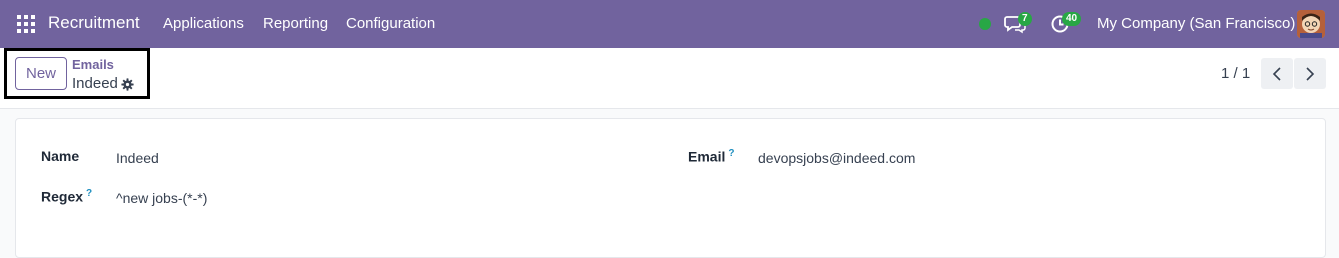 The image size is (1339, 258). I want to click on pager-previous-button, so click(1277, 73).